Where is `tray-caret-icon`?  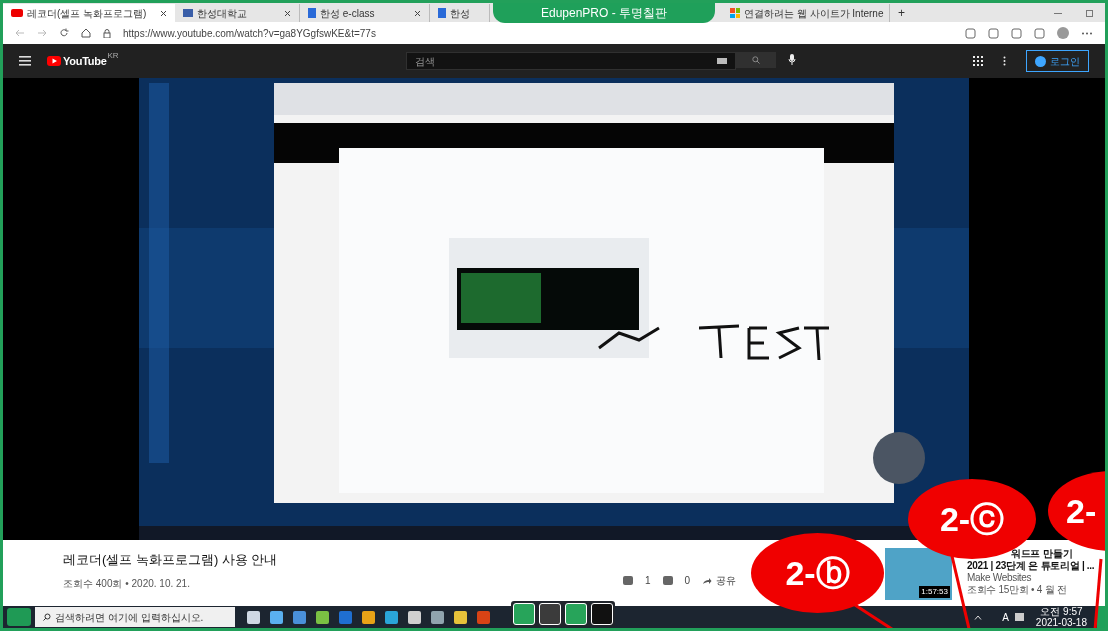 tray-caret-icon is located at coordinates (978, 617).